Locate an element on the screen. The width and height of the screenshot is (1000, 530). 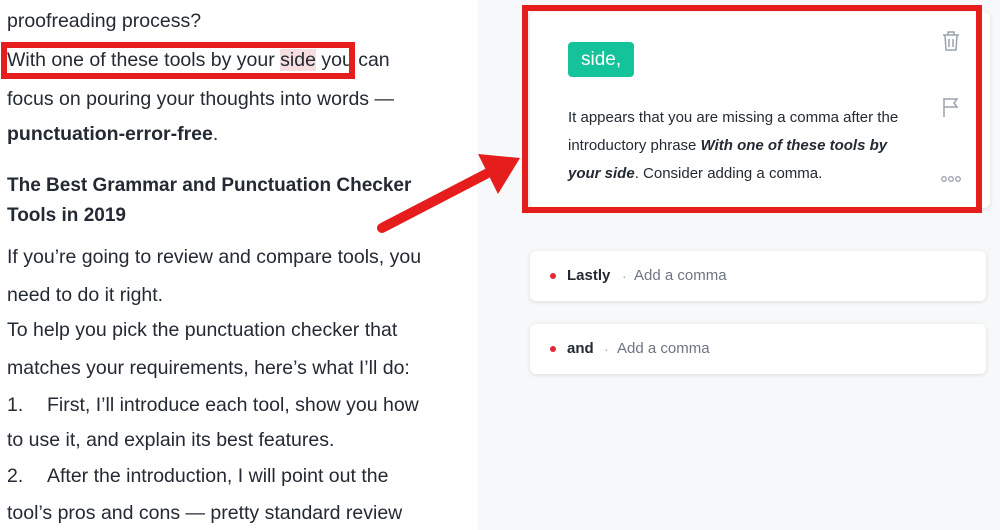
trash-icon is located at coordinates (951, 43).